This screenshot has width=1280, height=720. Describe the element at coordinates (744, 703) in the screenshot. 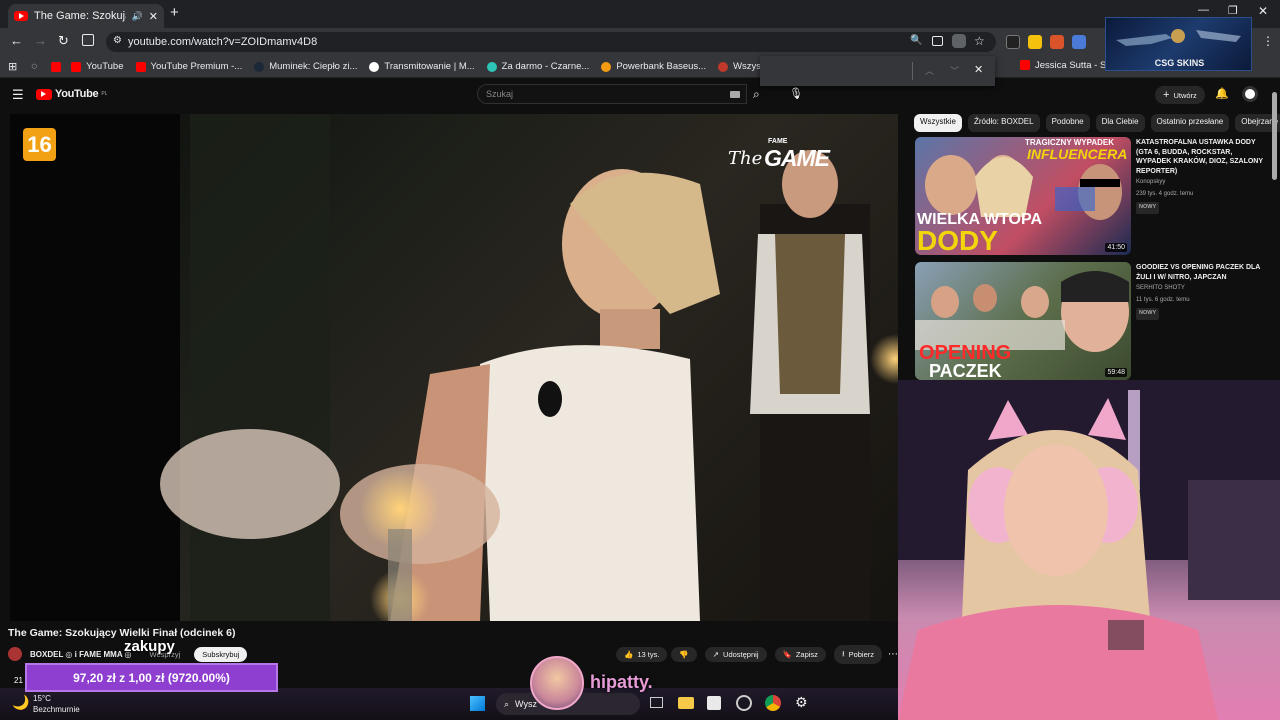

I see `app-icon` at that location.